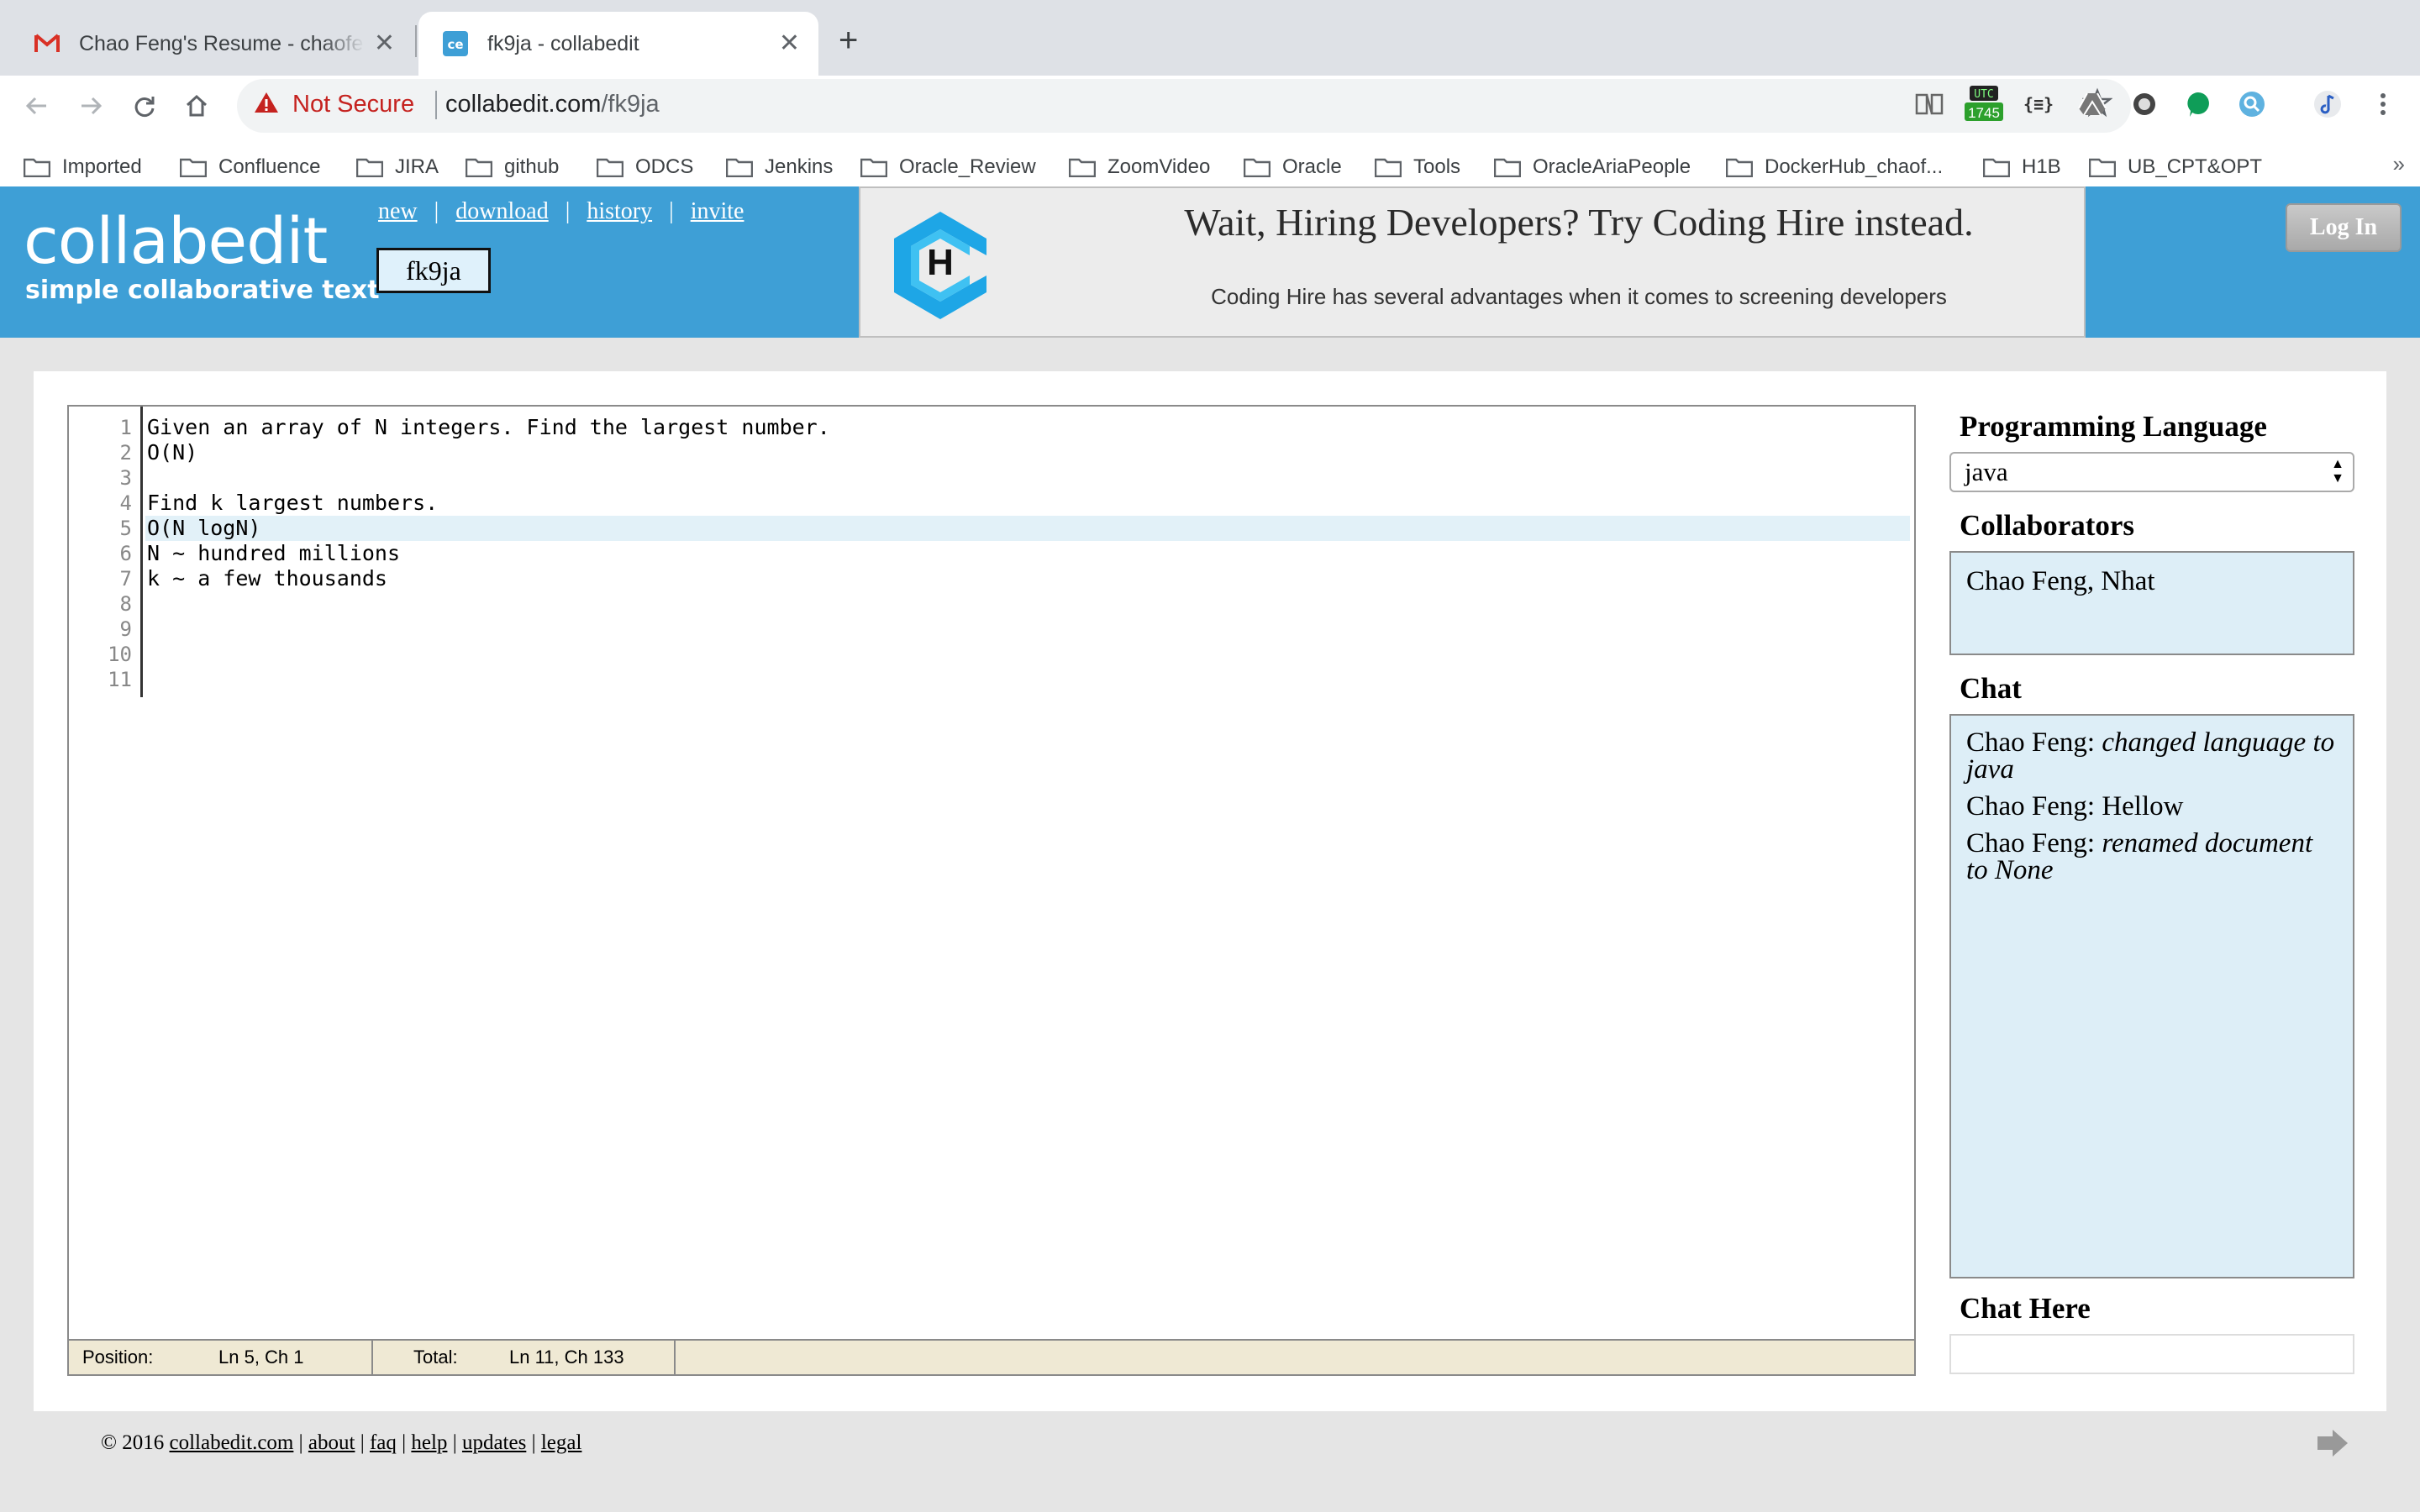 The width and height of the screenshot is (2420, 1512). I want to click on line-number: 11, so click(120, 679).